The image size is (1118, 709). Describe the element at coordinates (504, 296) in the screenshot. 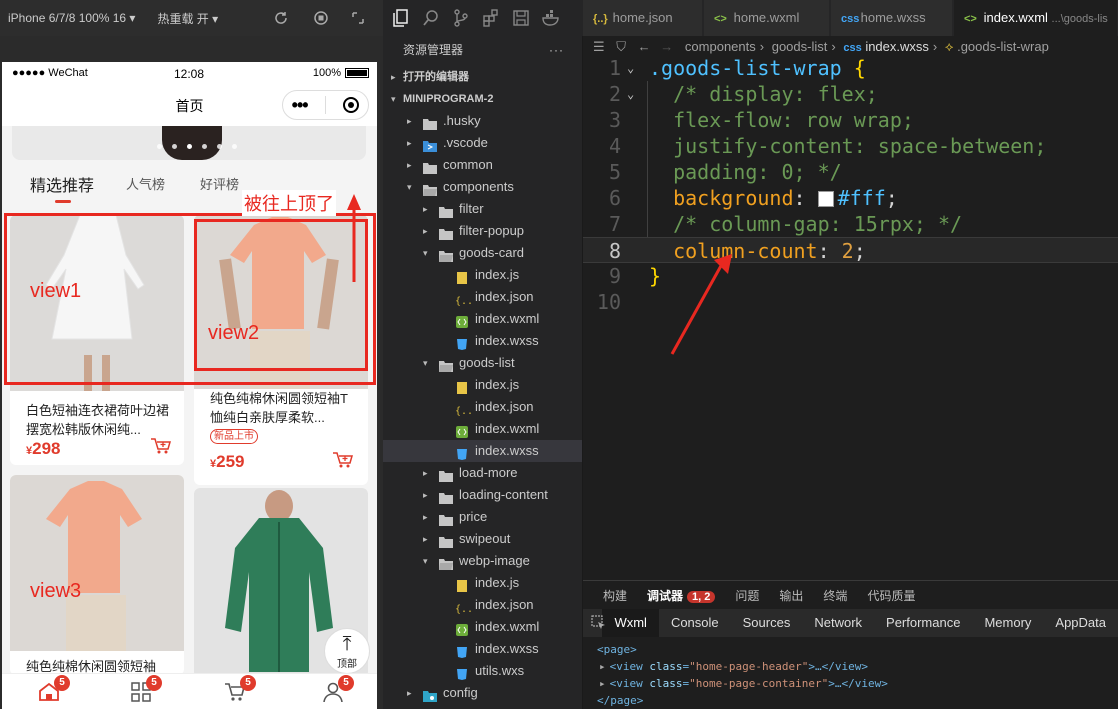

I see `tree-item-label: index.json` at that location.